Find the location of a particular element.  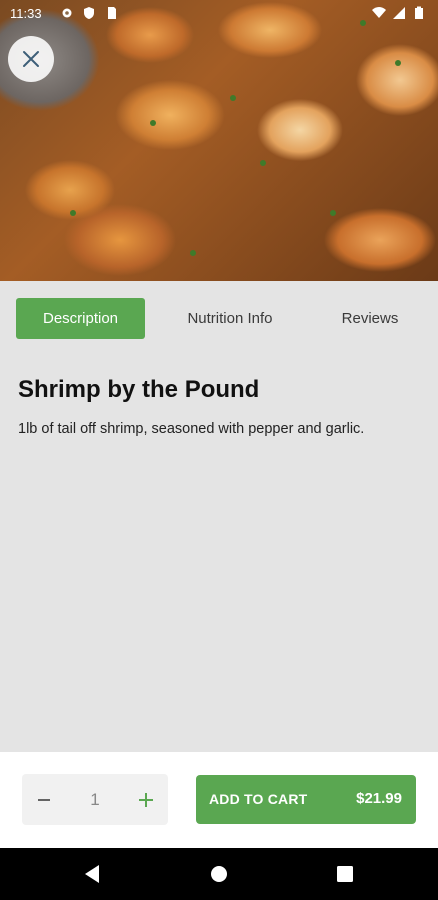

sim-card-icon is located at coordinates (112, 13).